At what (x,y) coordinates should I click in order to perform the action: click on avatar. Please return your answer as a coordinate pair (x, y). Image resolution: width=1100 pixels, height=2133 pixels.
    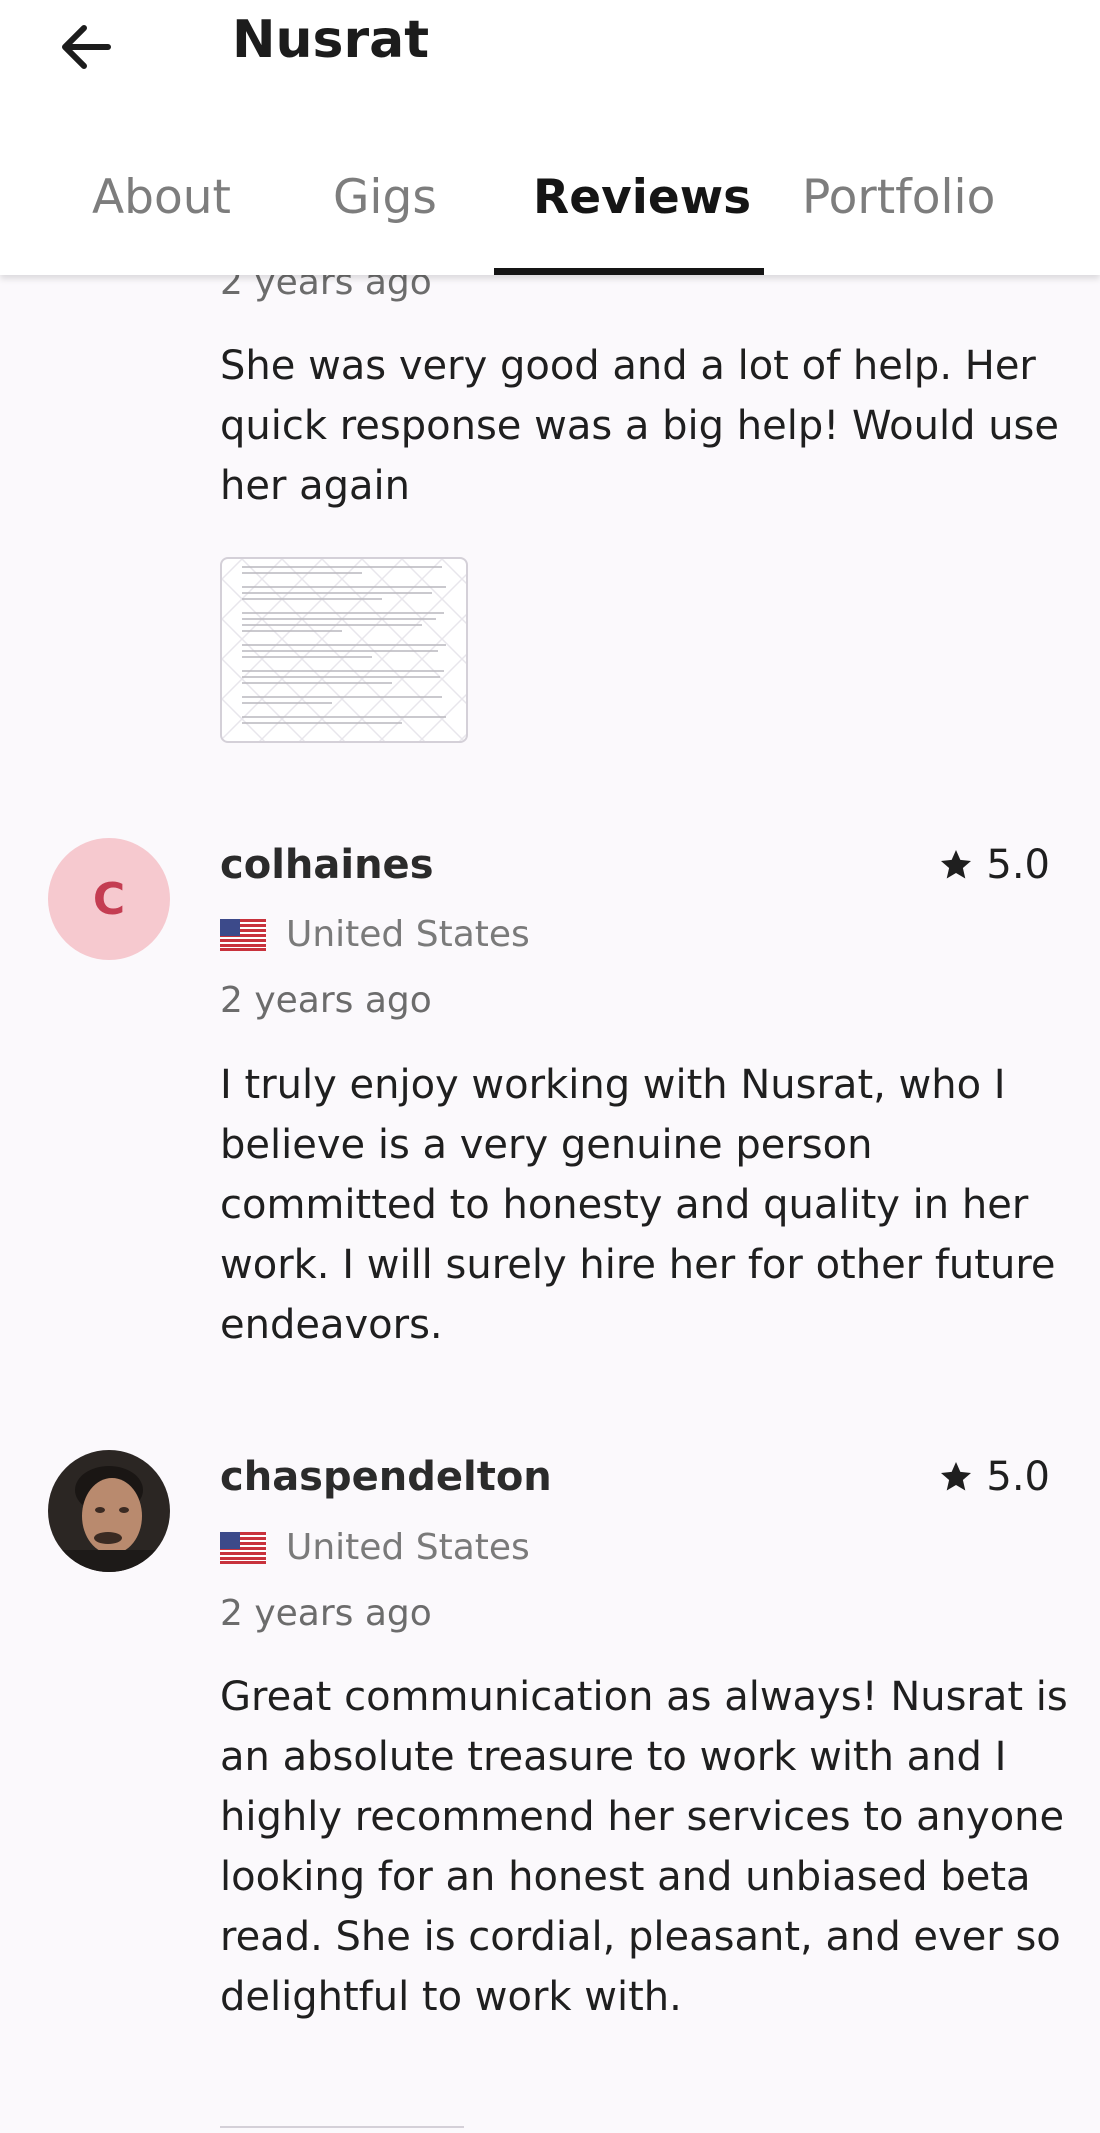
    Looking at the image, I should click on (109, 1511).